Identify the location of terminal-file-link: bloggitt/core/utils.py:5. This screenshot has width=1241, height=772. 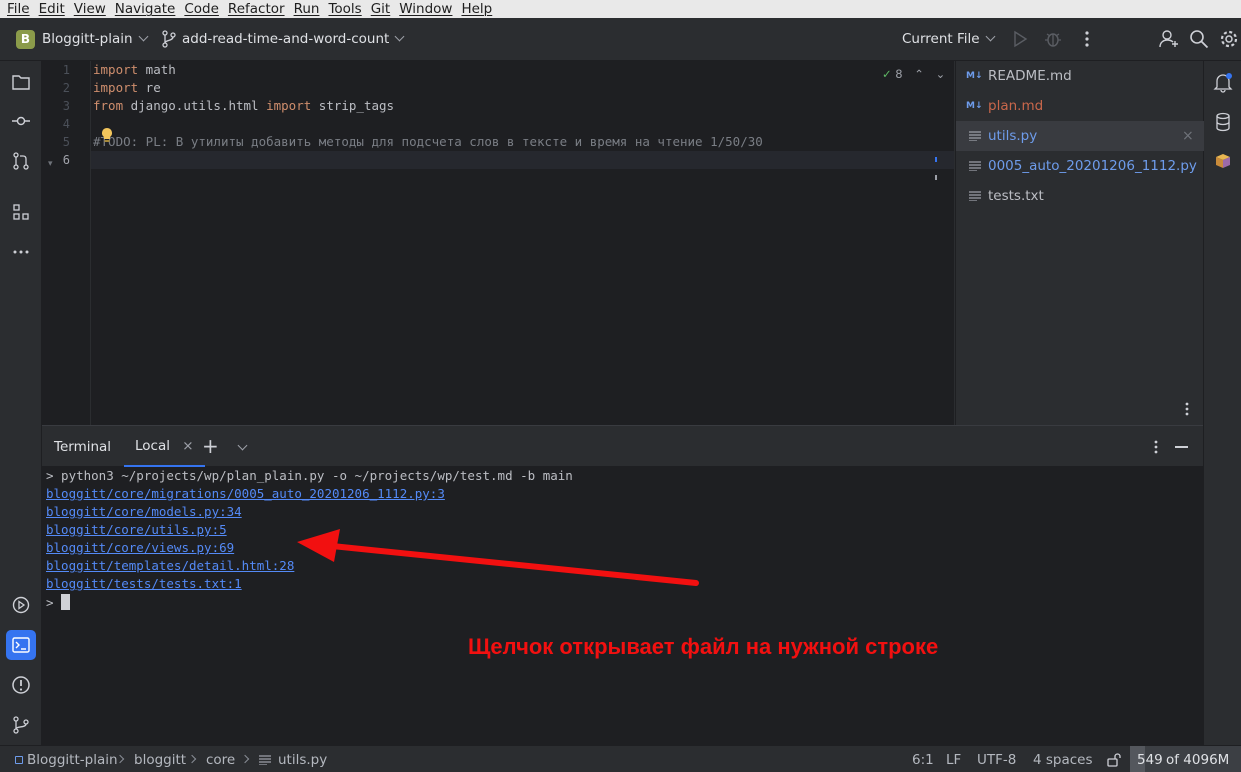
(136, 529).